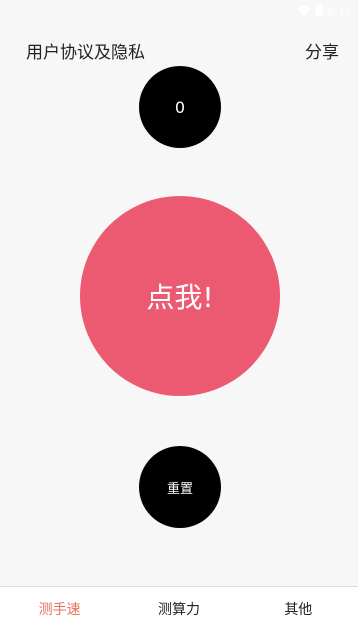 The width and height of the screenshot is (358, 631). I want to click on tab-calculation: 测算力, so click(178, 609).